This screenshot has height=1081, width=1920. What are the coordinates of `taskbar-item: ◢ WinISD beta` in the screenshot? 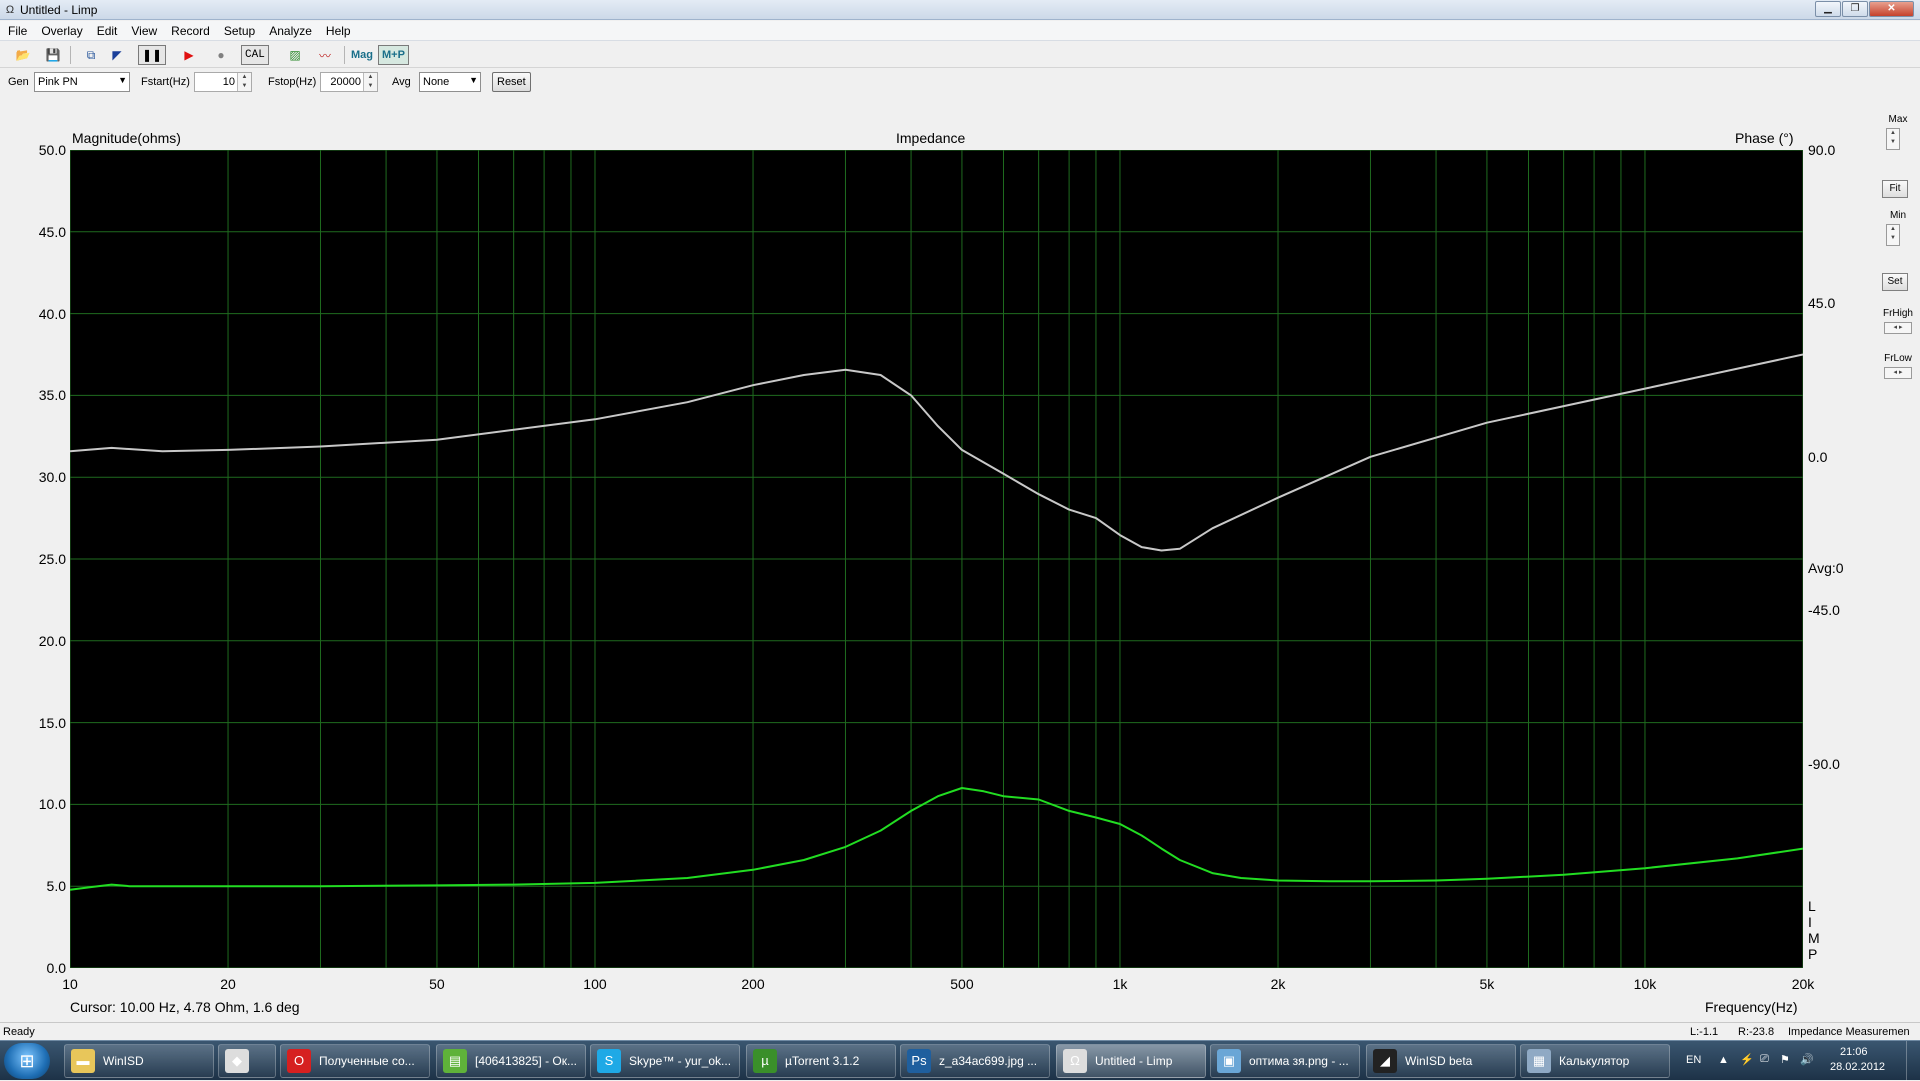 It's located at (1441, 1061).